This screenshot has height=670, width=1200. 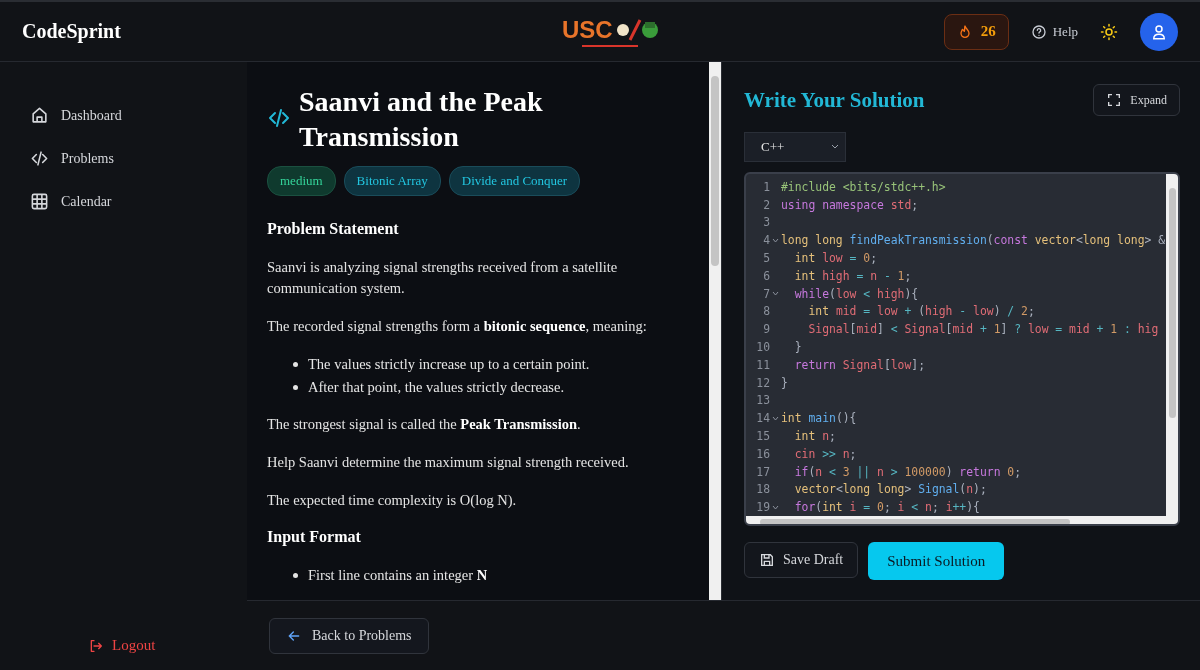 What do you see at coordinates (349, 635) in the screenshot?
I see `back-button: Back to Problems` at bounding box center [349, 635].